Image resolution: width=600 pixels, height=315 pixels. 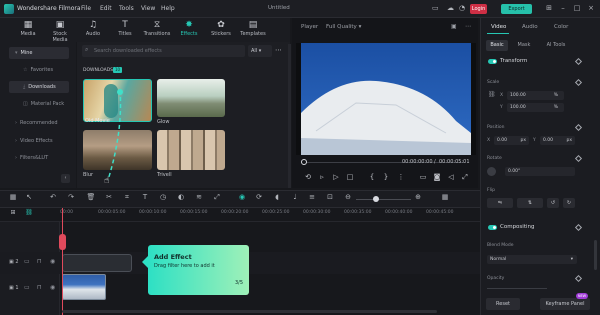 What do you see at coordinates (591, 8) in the screenshot?
I see `close-icon: ×` at bounding box center [591, 8].